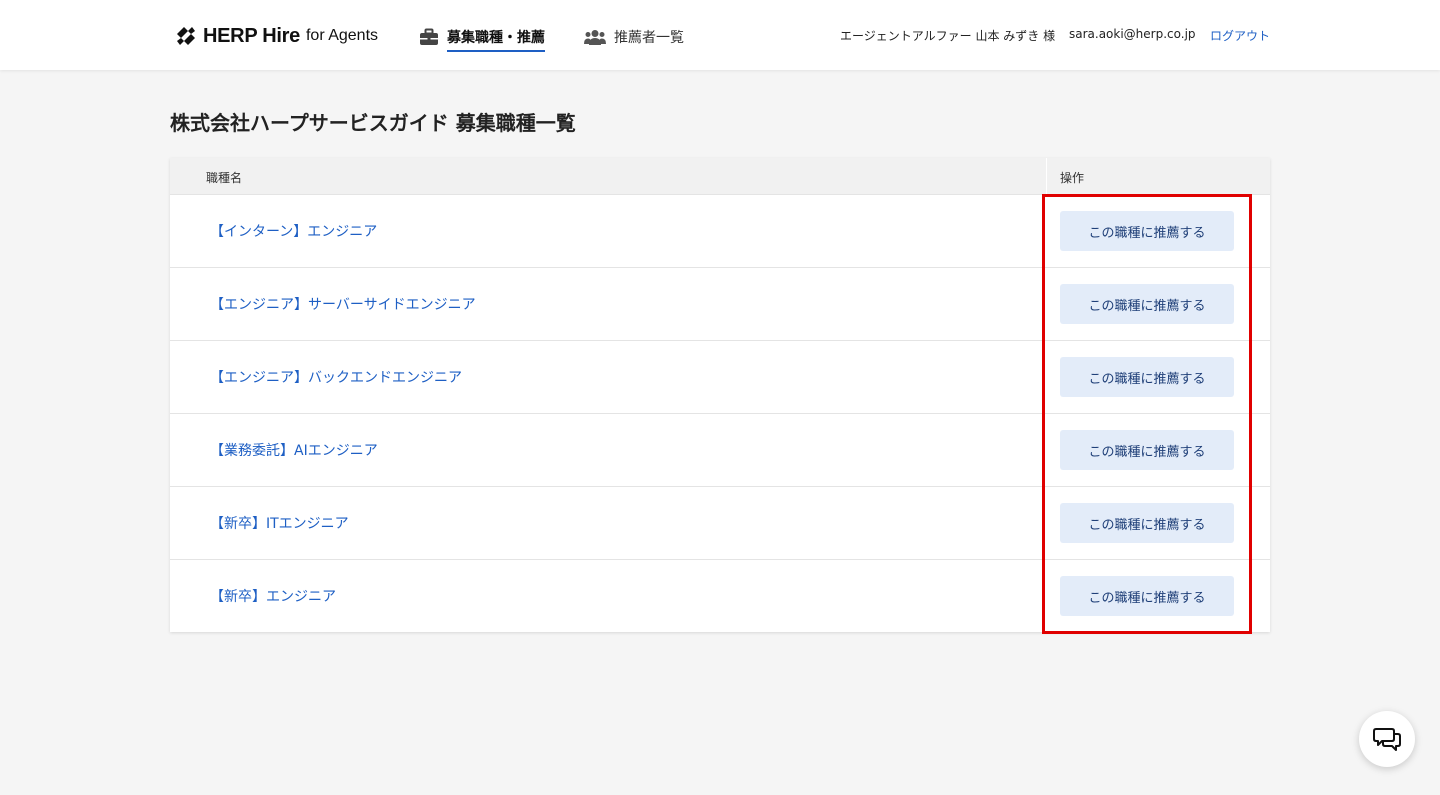 This screenshot has width=1440, height=795. Describe the element at coordinates (343, 304) in the screenshot. I see `job-link: 【エンジニア】サーバーサイドエンジニア` at that location.